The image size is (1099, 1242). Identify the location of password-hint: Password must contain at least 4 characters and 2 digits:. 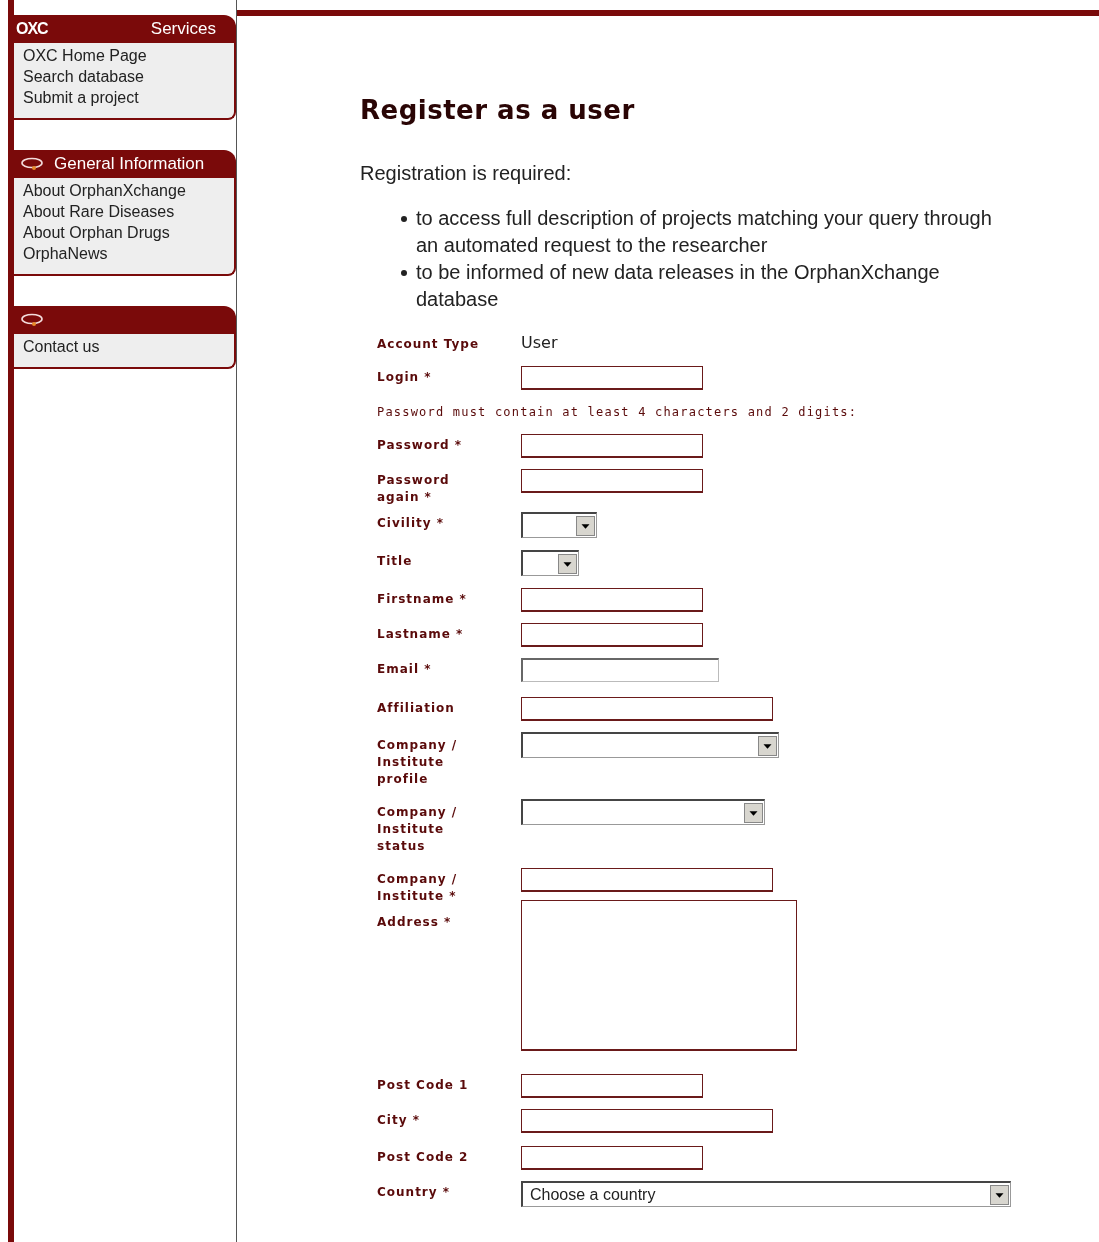
(617, 411).